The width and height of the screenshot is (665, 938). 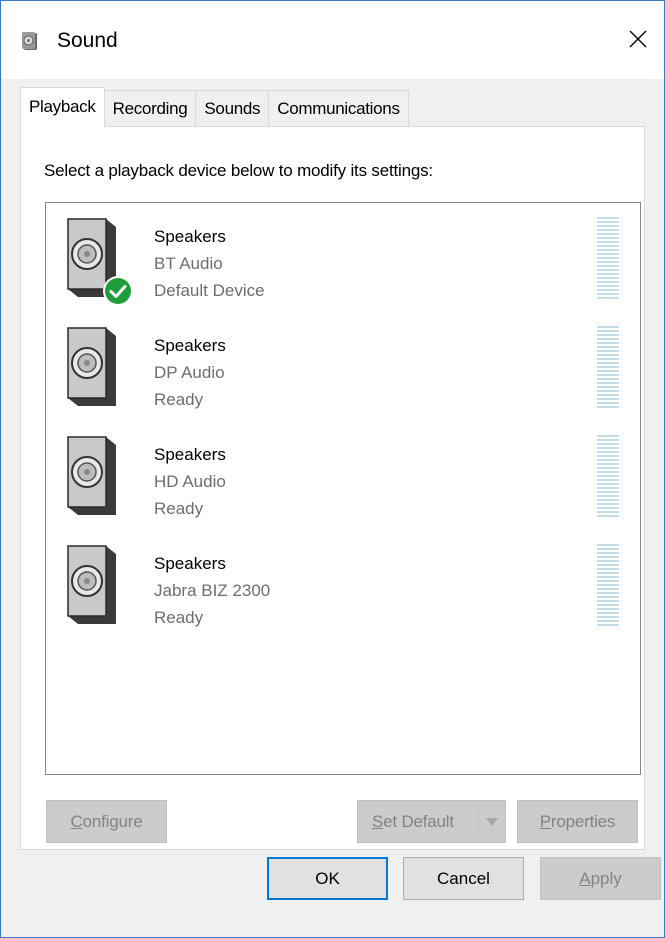 What do you see at coordinates (209, 290) in the screenshot?
I see `device-status: Default Device` at bounding box center [209, 290].